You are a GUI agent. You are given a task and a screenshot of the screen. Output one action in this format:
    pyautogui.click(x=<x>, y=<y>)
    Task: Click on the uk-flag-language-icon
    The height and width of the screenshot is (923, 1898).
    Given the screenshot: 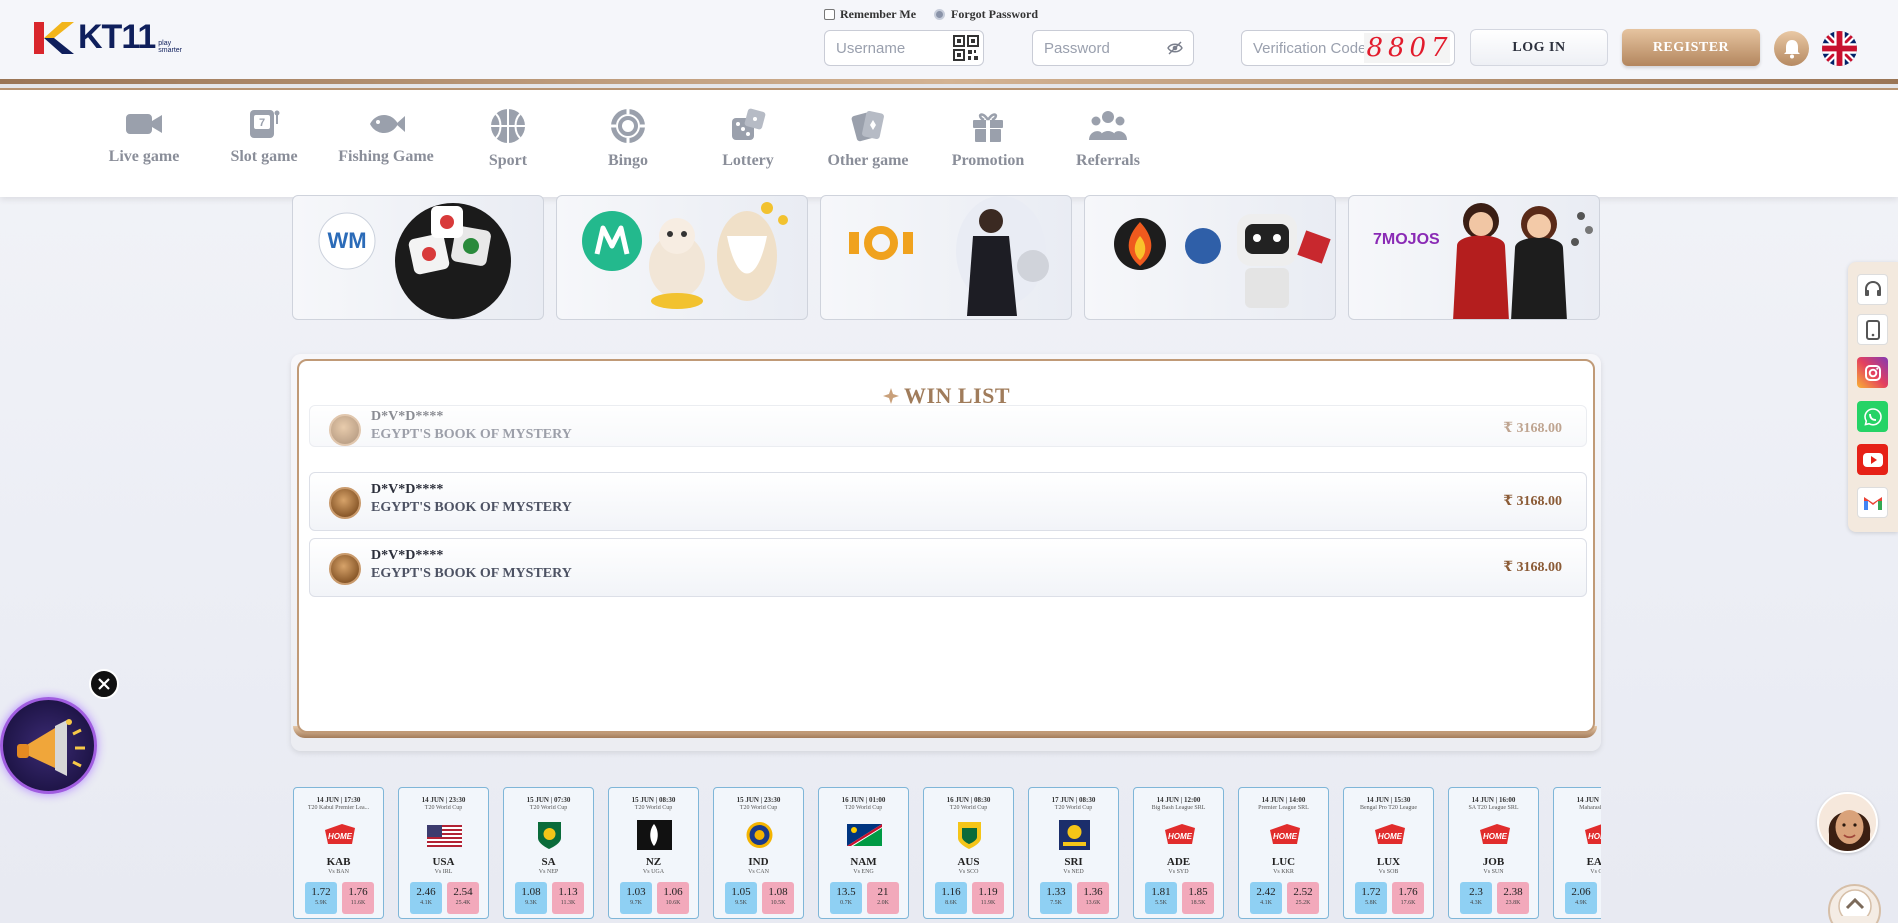 What is the action you would take?
    pyautogui.click(x=1839, y=48)
    